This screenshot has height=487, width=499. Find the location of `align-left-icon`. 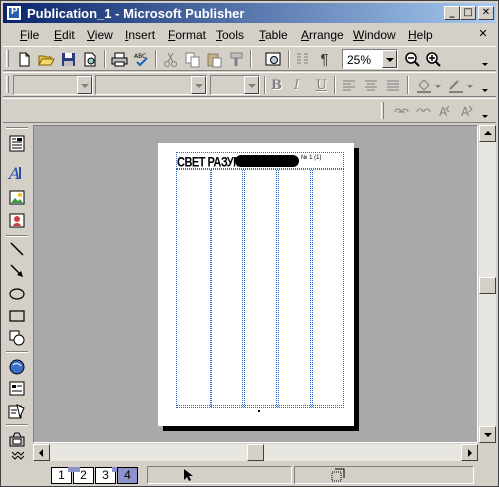

align-left-icon is located at coordinates (349, 85).